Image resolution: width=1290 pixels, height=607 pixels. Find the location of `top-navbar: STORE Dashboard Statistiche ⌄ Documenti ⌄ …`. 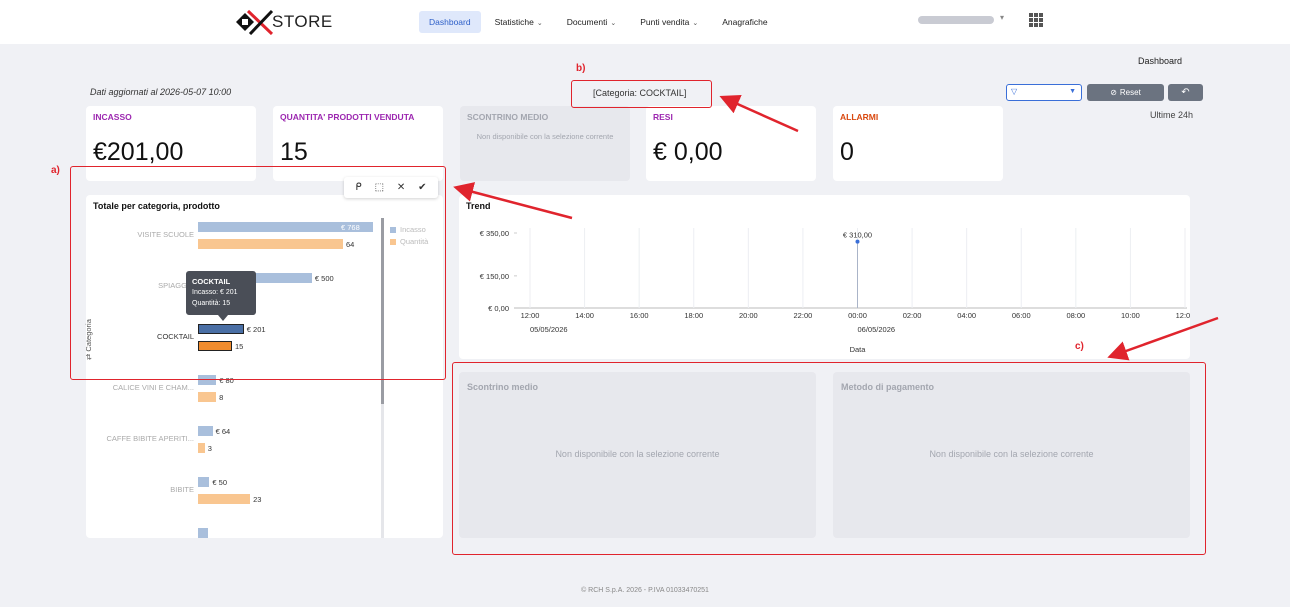

top-navbar: STORE Dashboard Statistiche ⌄ Documenti ⌄ … is located at coordinates (645, 22).